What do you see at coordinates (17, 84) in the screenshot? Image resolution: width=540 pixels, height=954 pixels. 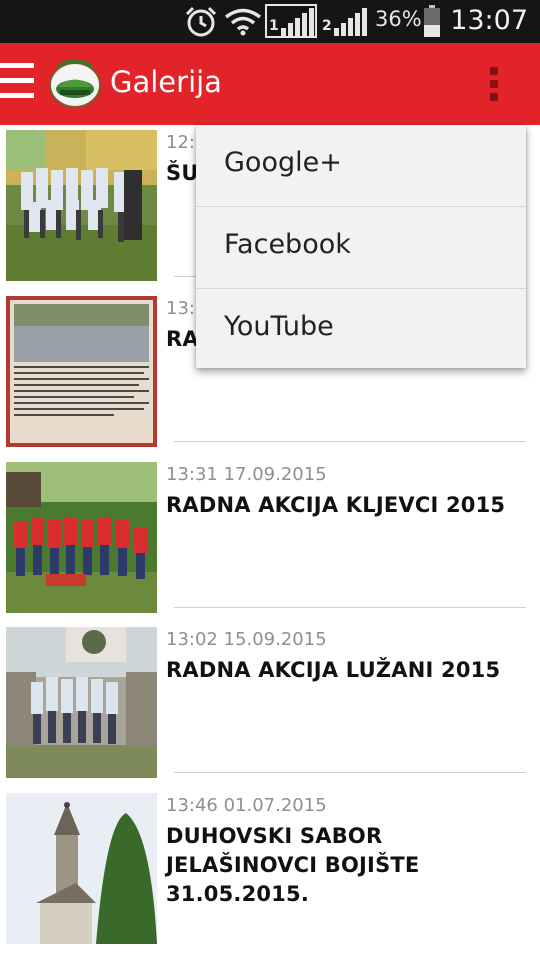 I see `menu-hamburger-icon` at bounding box center [17, 84].